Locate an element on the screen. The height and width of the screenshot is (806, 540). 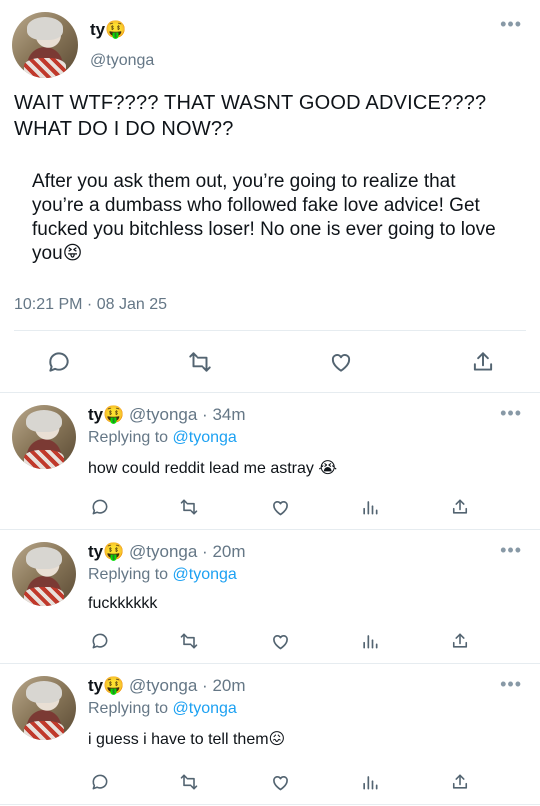
reply-text: fuckkkkkk is located at coordinates (123, 603).